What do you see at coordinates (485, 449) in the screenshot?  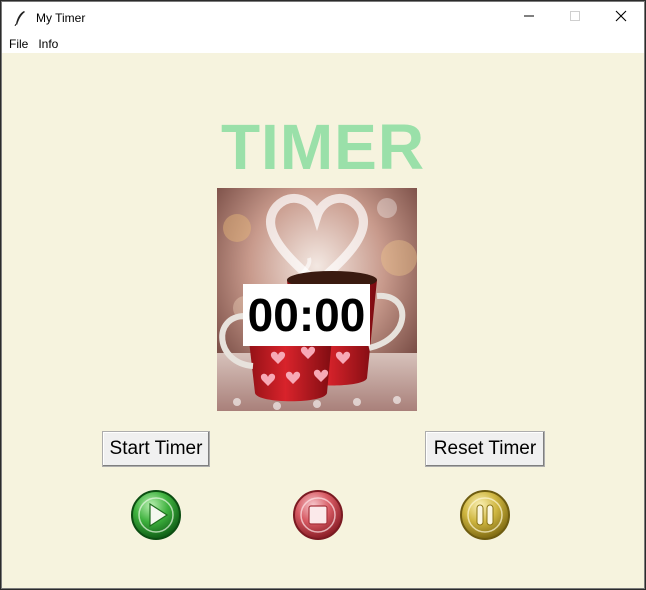 I see `reset-timer-button: Reset Timer` at bounding box center [485, 449].